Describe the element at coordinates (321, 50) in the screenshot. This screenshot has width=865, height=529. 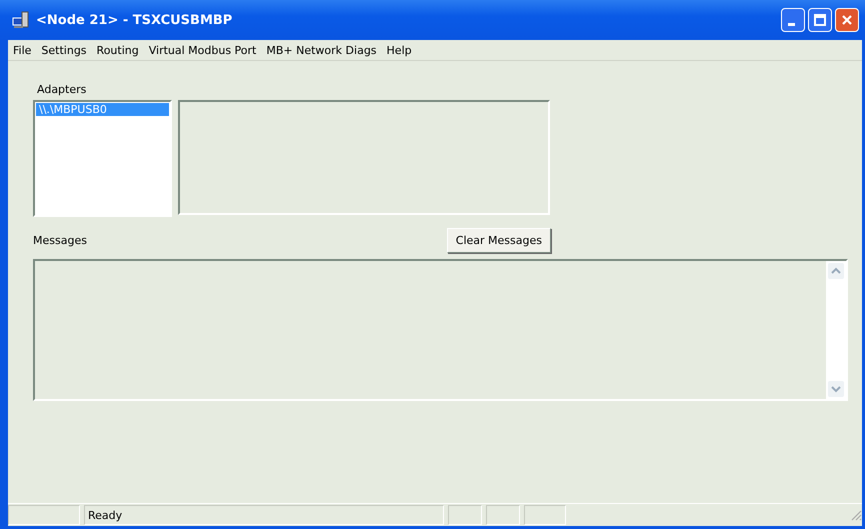
I see `menu-item: MB+ Network Diags` at that location.